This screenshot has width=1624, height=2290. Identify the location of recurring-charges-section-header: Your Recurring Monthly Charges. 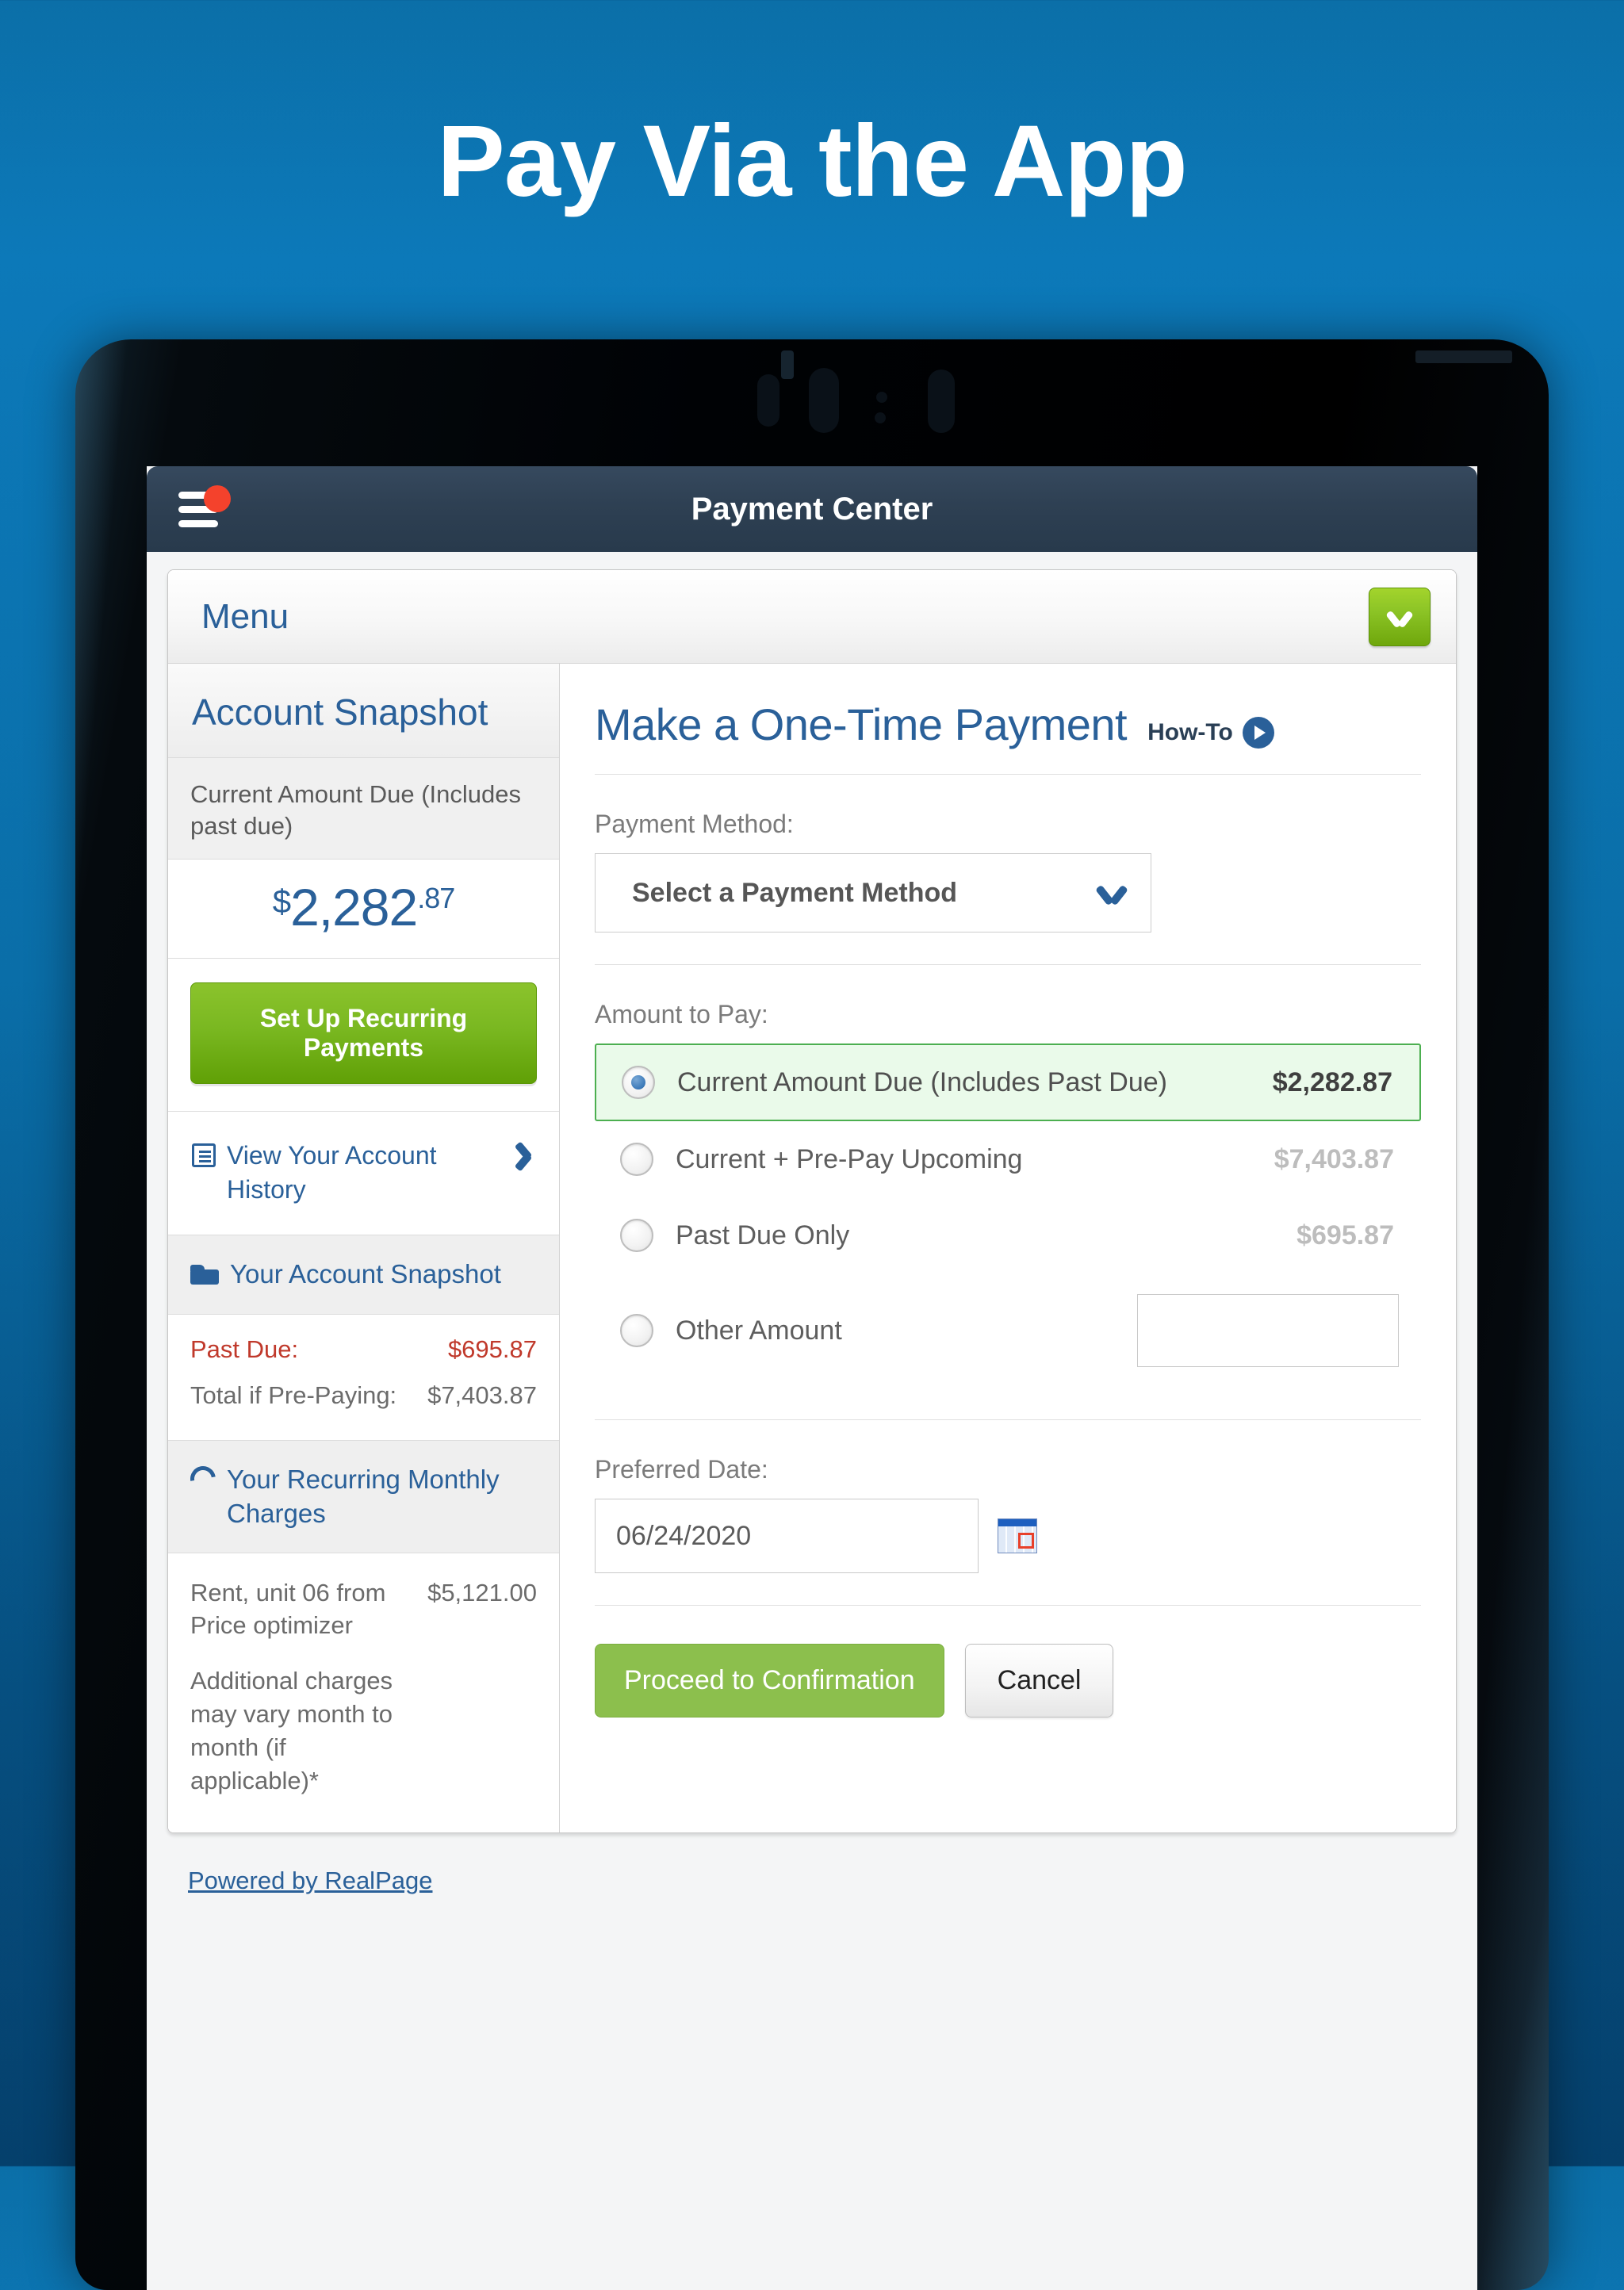
(363, 1497).